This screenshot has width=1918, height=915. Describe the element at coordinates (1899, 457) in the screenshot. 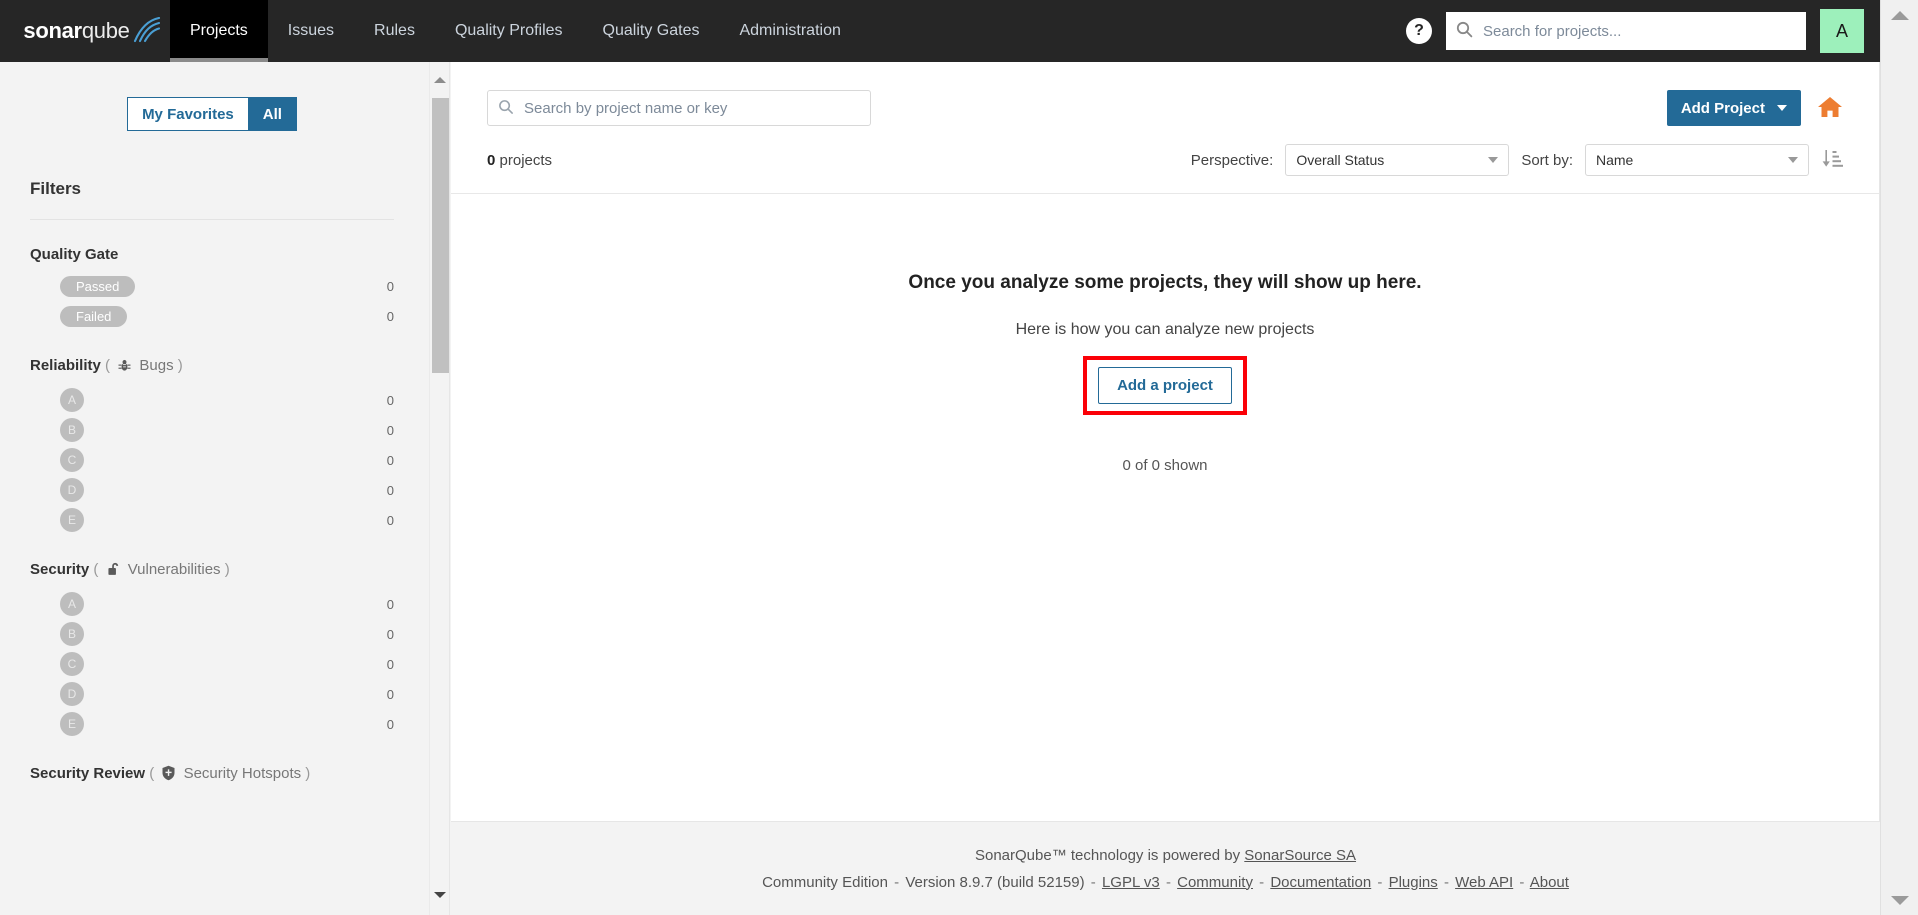

I see `window-scrollbar` at that location.